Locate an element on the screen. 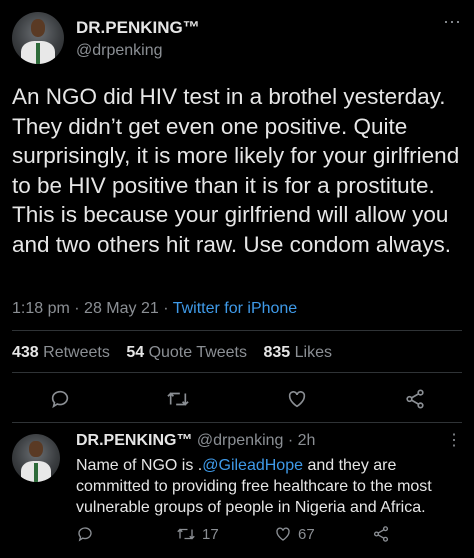 The height and width of the screenshot is (558, 474). reply-retweet-button: 17 is located at coordinates (197, 534).